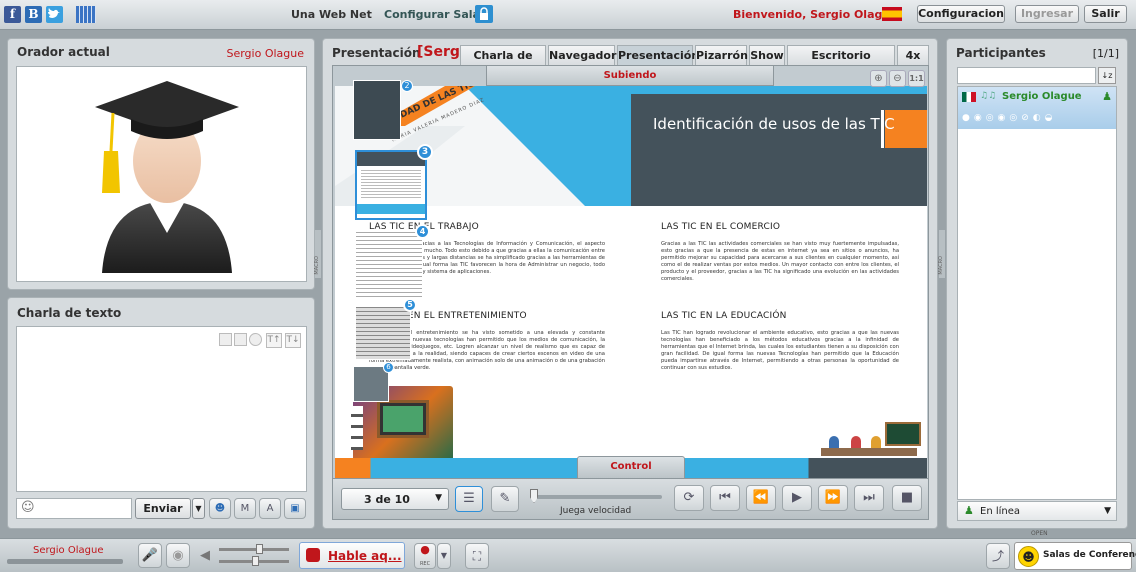  Describe the element at coordinates (255, 561) in the screenshot. I see `volume-thumb-bottom` at that location.